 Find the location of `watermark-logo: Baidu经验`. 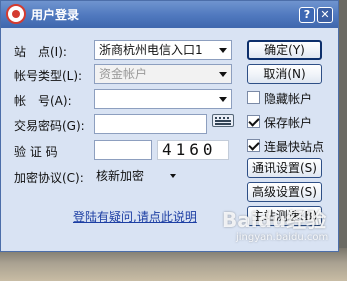

watermark-logo: Baidu经验 is located at coordinates (274, 220).